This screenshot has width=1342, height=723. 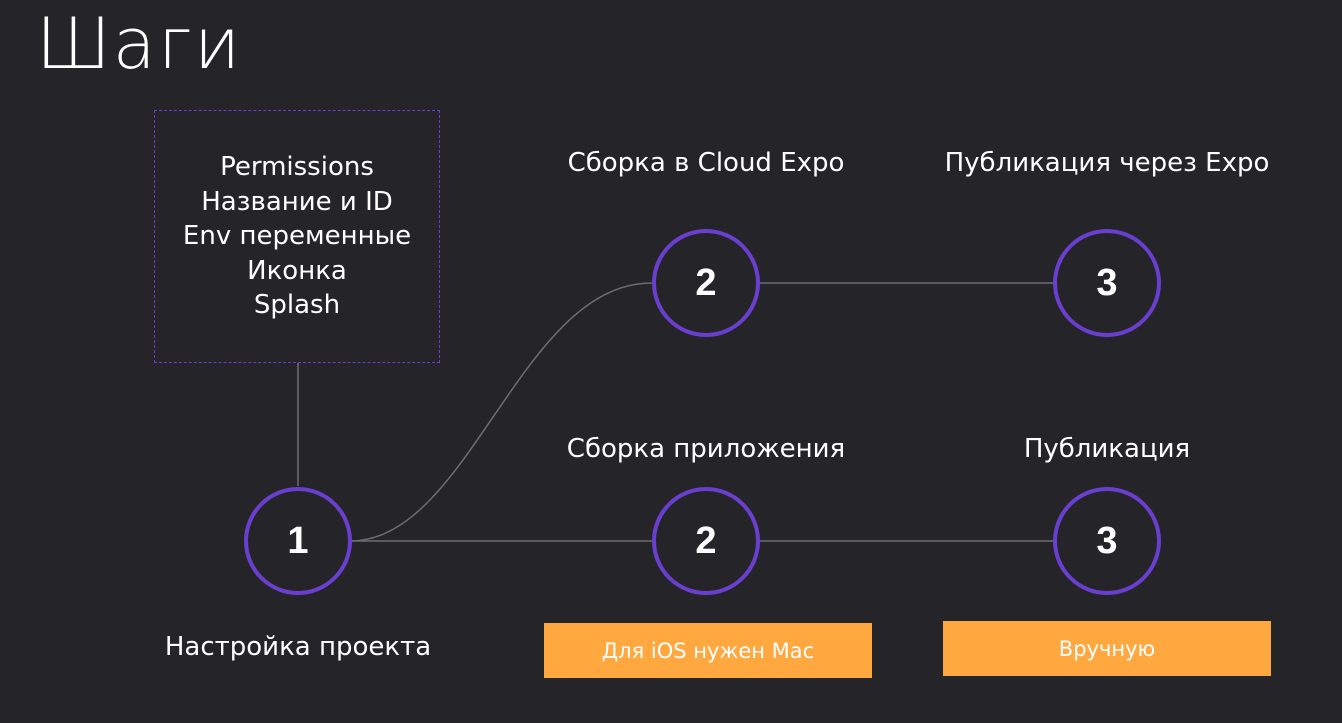 What do you see at coordinates (298, 541) in the screenshot?
I see `step-node-setup: 1` at bounding box center [298, 541].